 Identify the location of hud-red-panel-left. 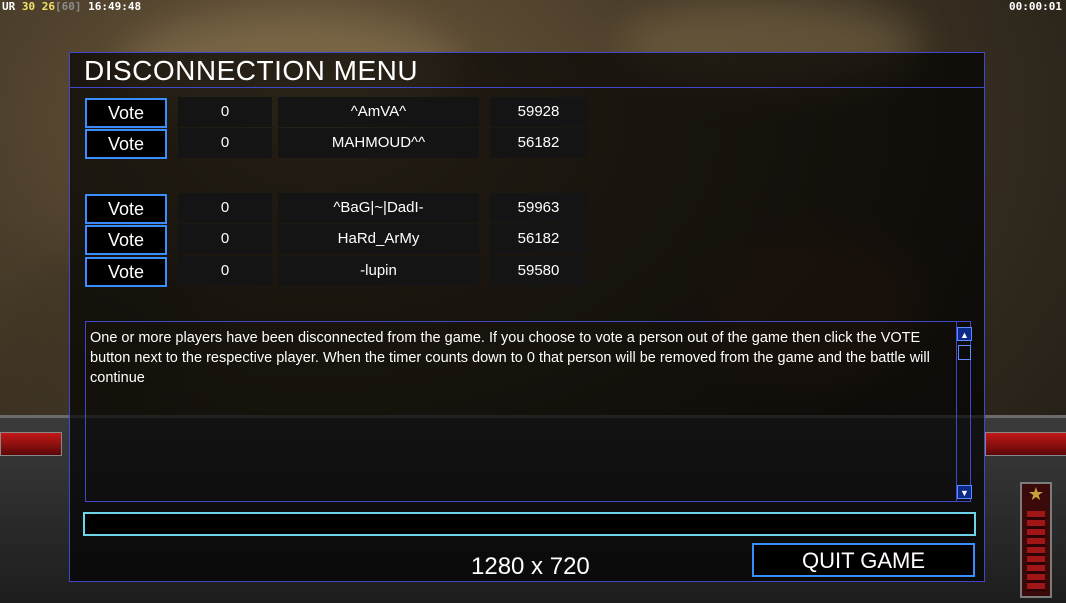
(31, 444).